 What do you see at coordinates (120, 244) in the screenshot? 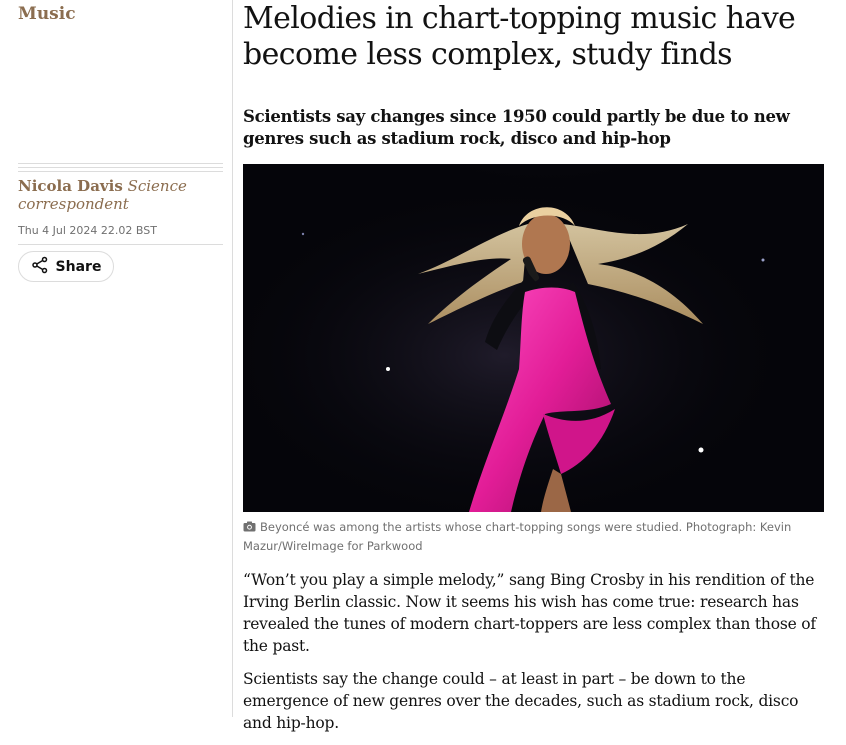
I see `date-divider` at bounding box center [120, 244].